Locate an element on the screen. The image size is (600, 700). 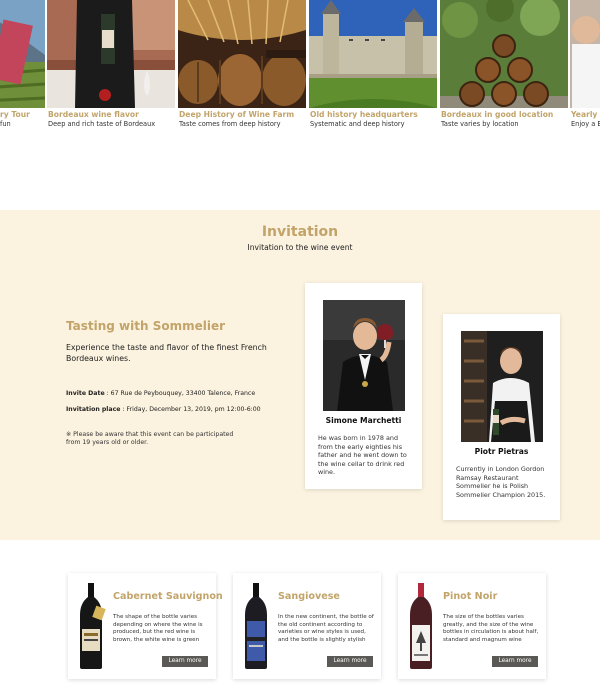
bordeaux-location-image is located at coordinates (504, 54).